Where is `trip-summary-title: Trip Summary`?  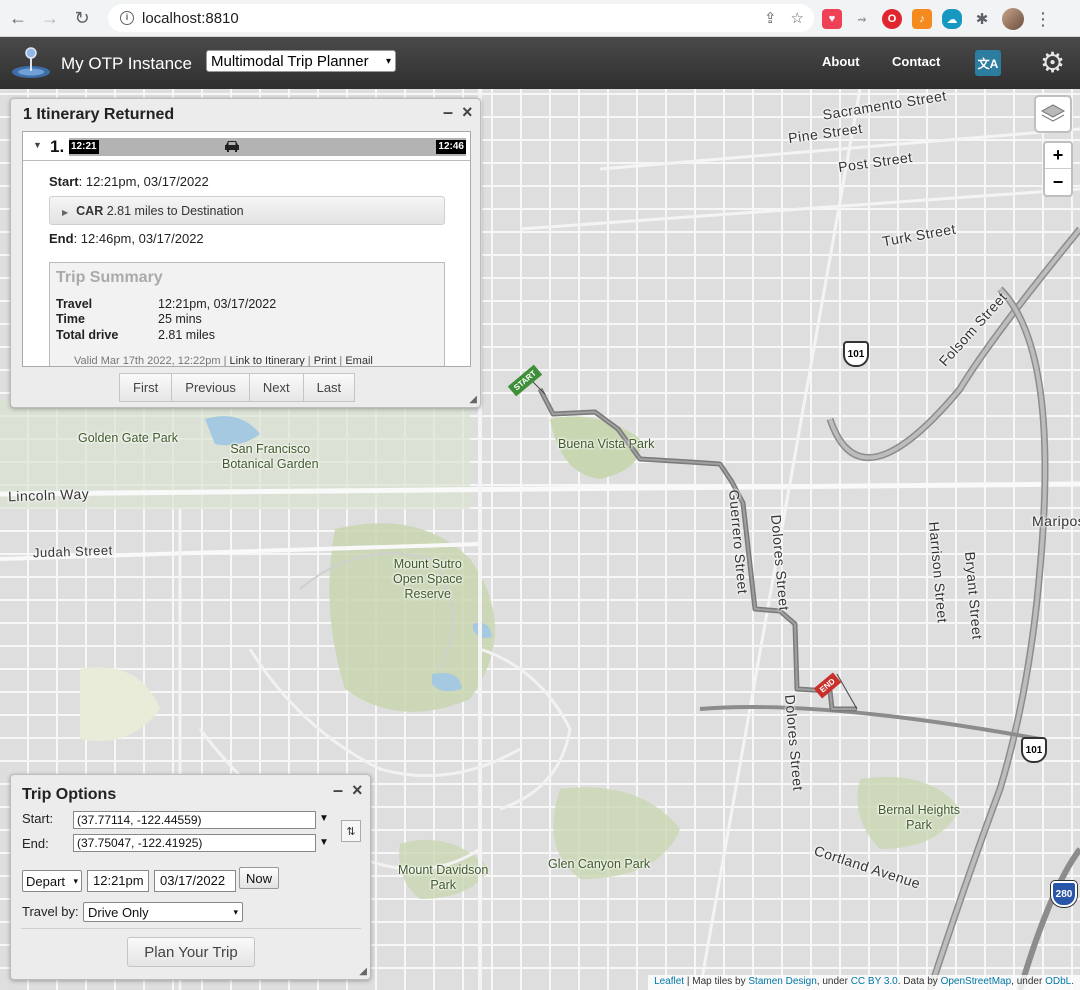 trip-summary-title: Trip Summary is located at coordinates (109, 277).